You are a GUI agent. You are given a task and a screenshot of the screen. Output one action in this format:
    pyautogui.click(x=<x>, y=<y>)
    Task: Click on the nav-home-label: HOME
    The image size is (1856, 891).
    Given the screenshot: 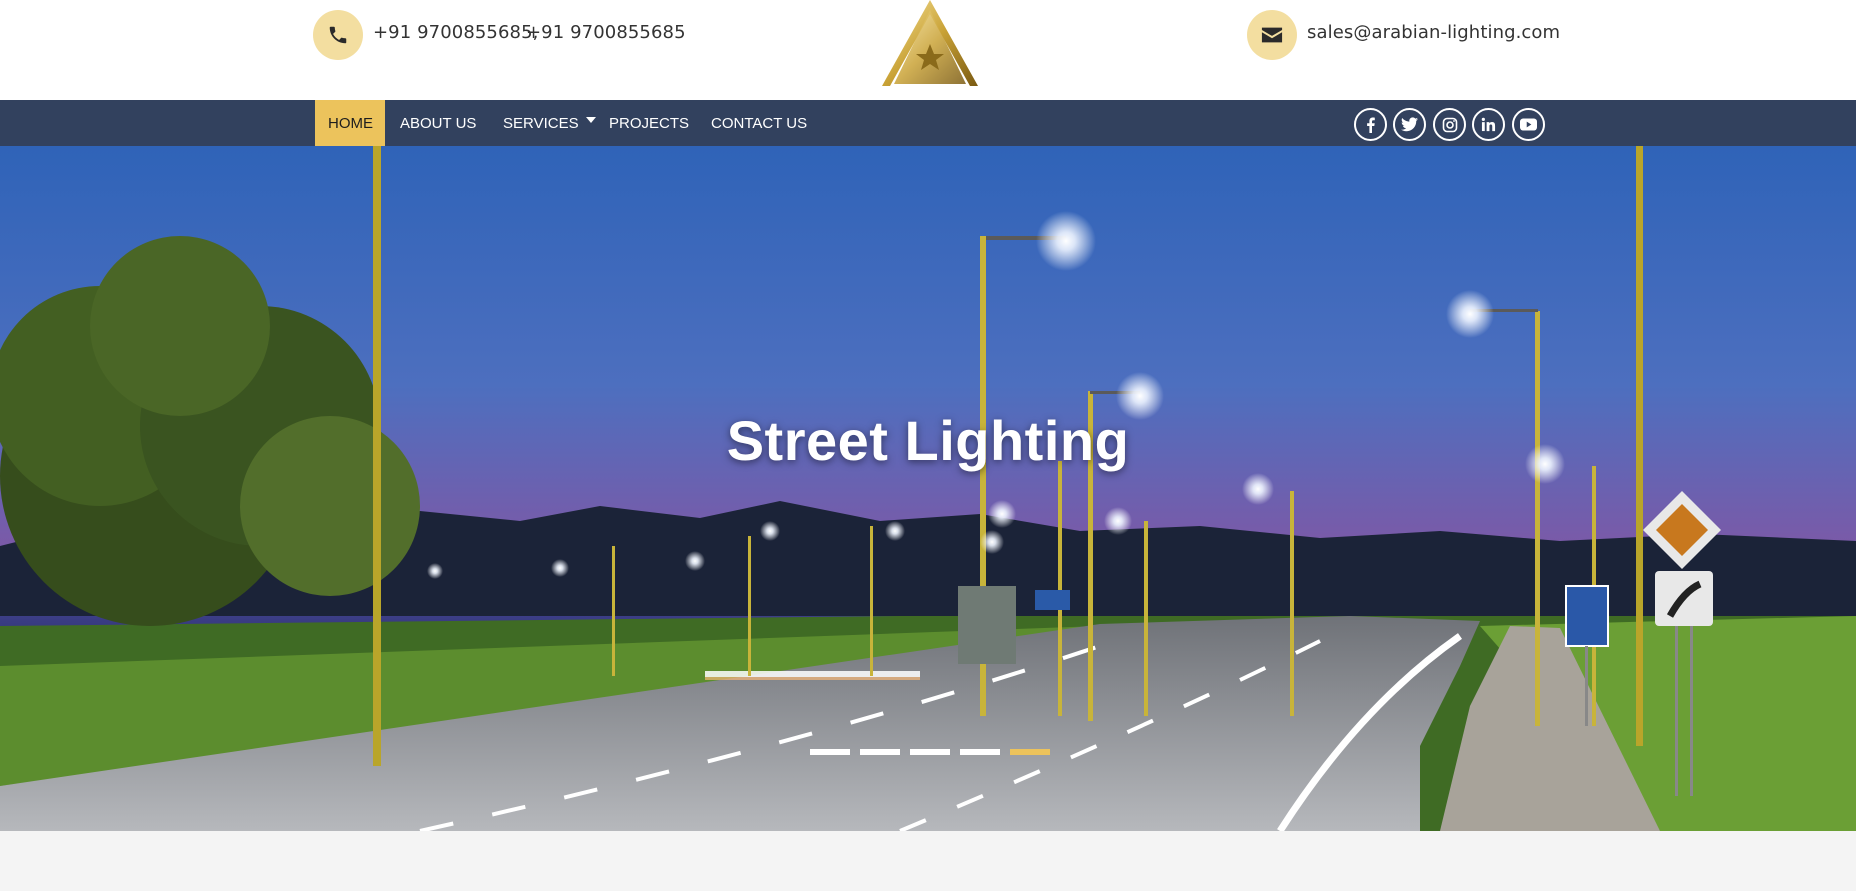 What is the action you would take?
    pyautogui.click(x=350, y=123)
    